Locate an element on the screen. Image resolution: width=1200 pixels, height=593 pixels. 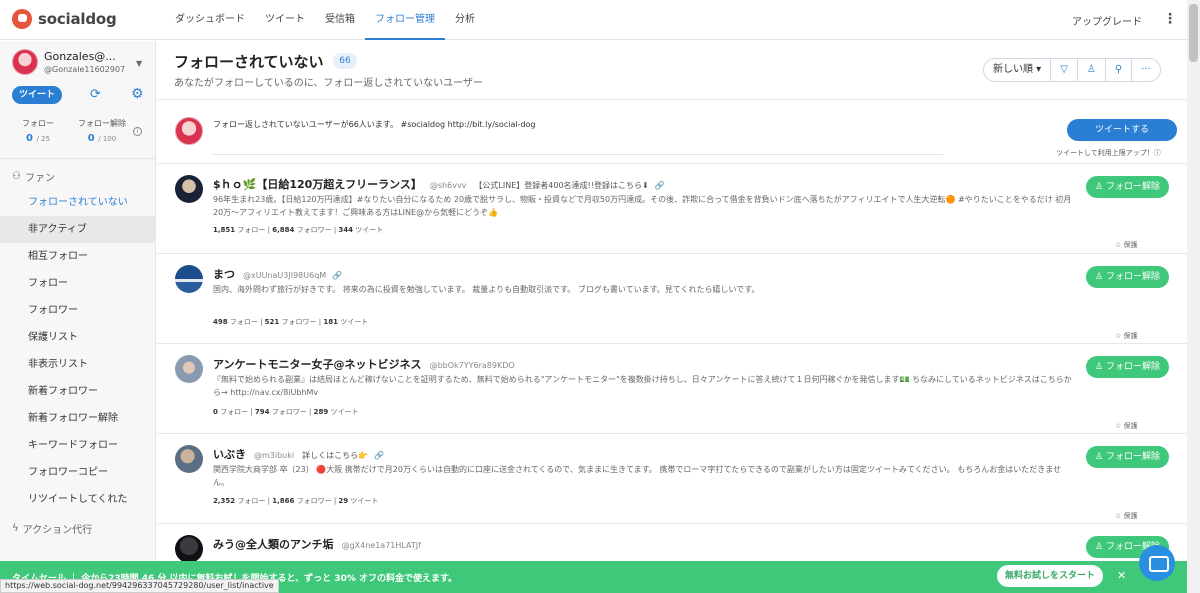
sidebar-item-hidden: 非表示リスト is located at coordinates (78, 364).